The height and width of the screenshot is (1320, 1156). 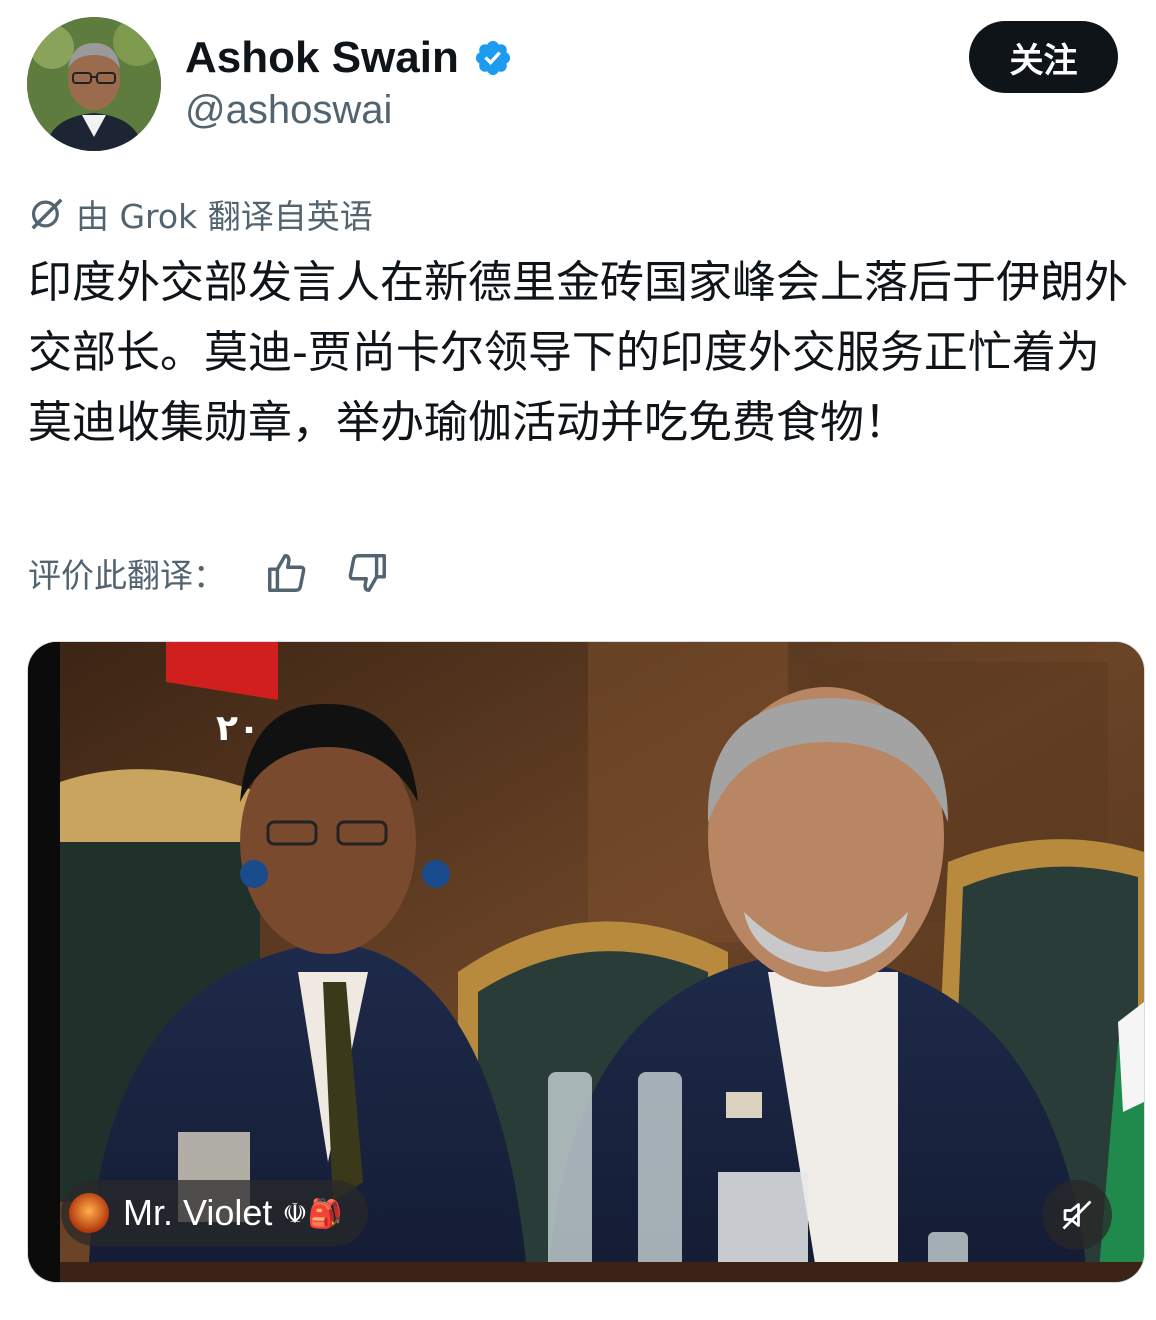 What do you see at coordinates (94, 84) in the screenshot?
I see `author-avatar` at bounding box center [94, 84].